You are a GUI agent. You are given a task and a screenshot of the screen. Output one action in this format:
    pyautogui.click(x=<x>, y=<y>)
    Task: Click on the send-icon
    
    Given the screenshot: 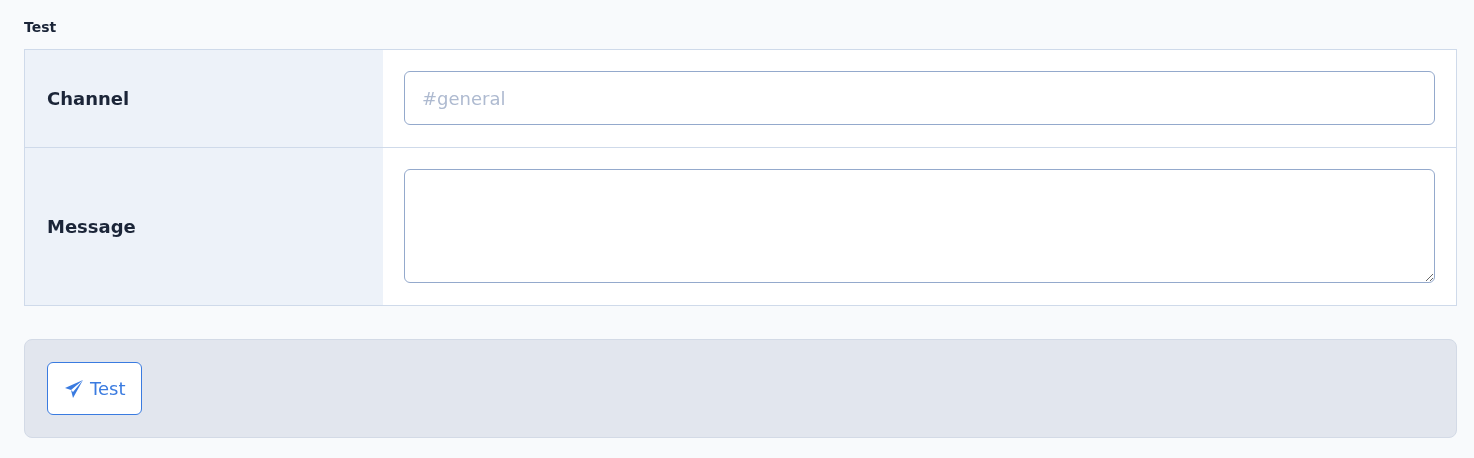 What is the action you would take?
    pyautogui.click(x=74, y=388)
    